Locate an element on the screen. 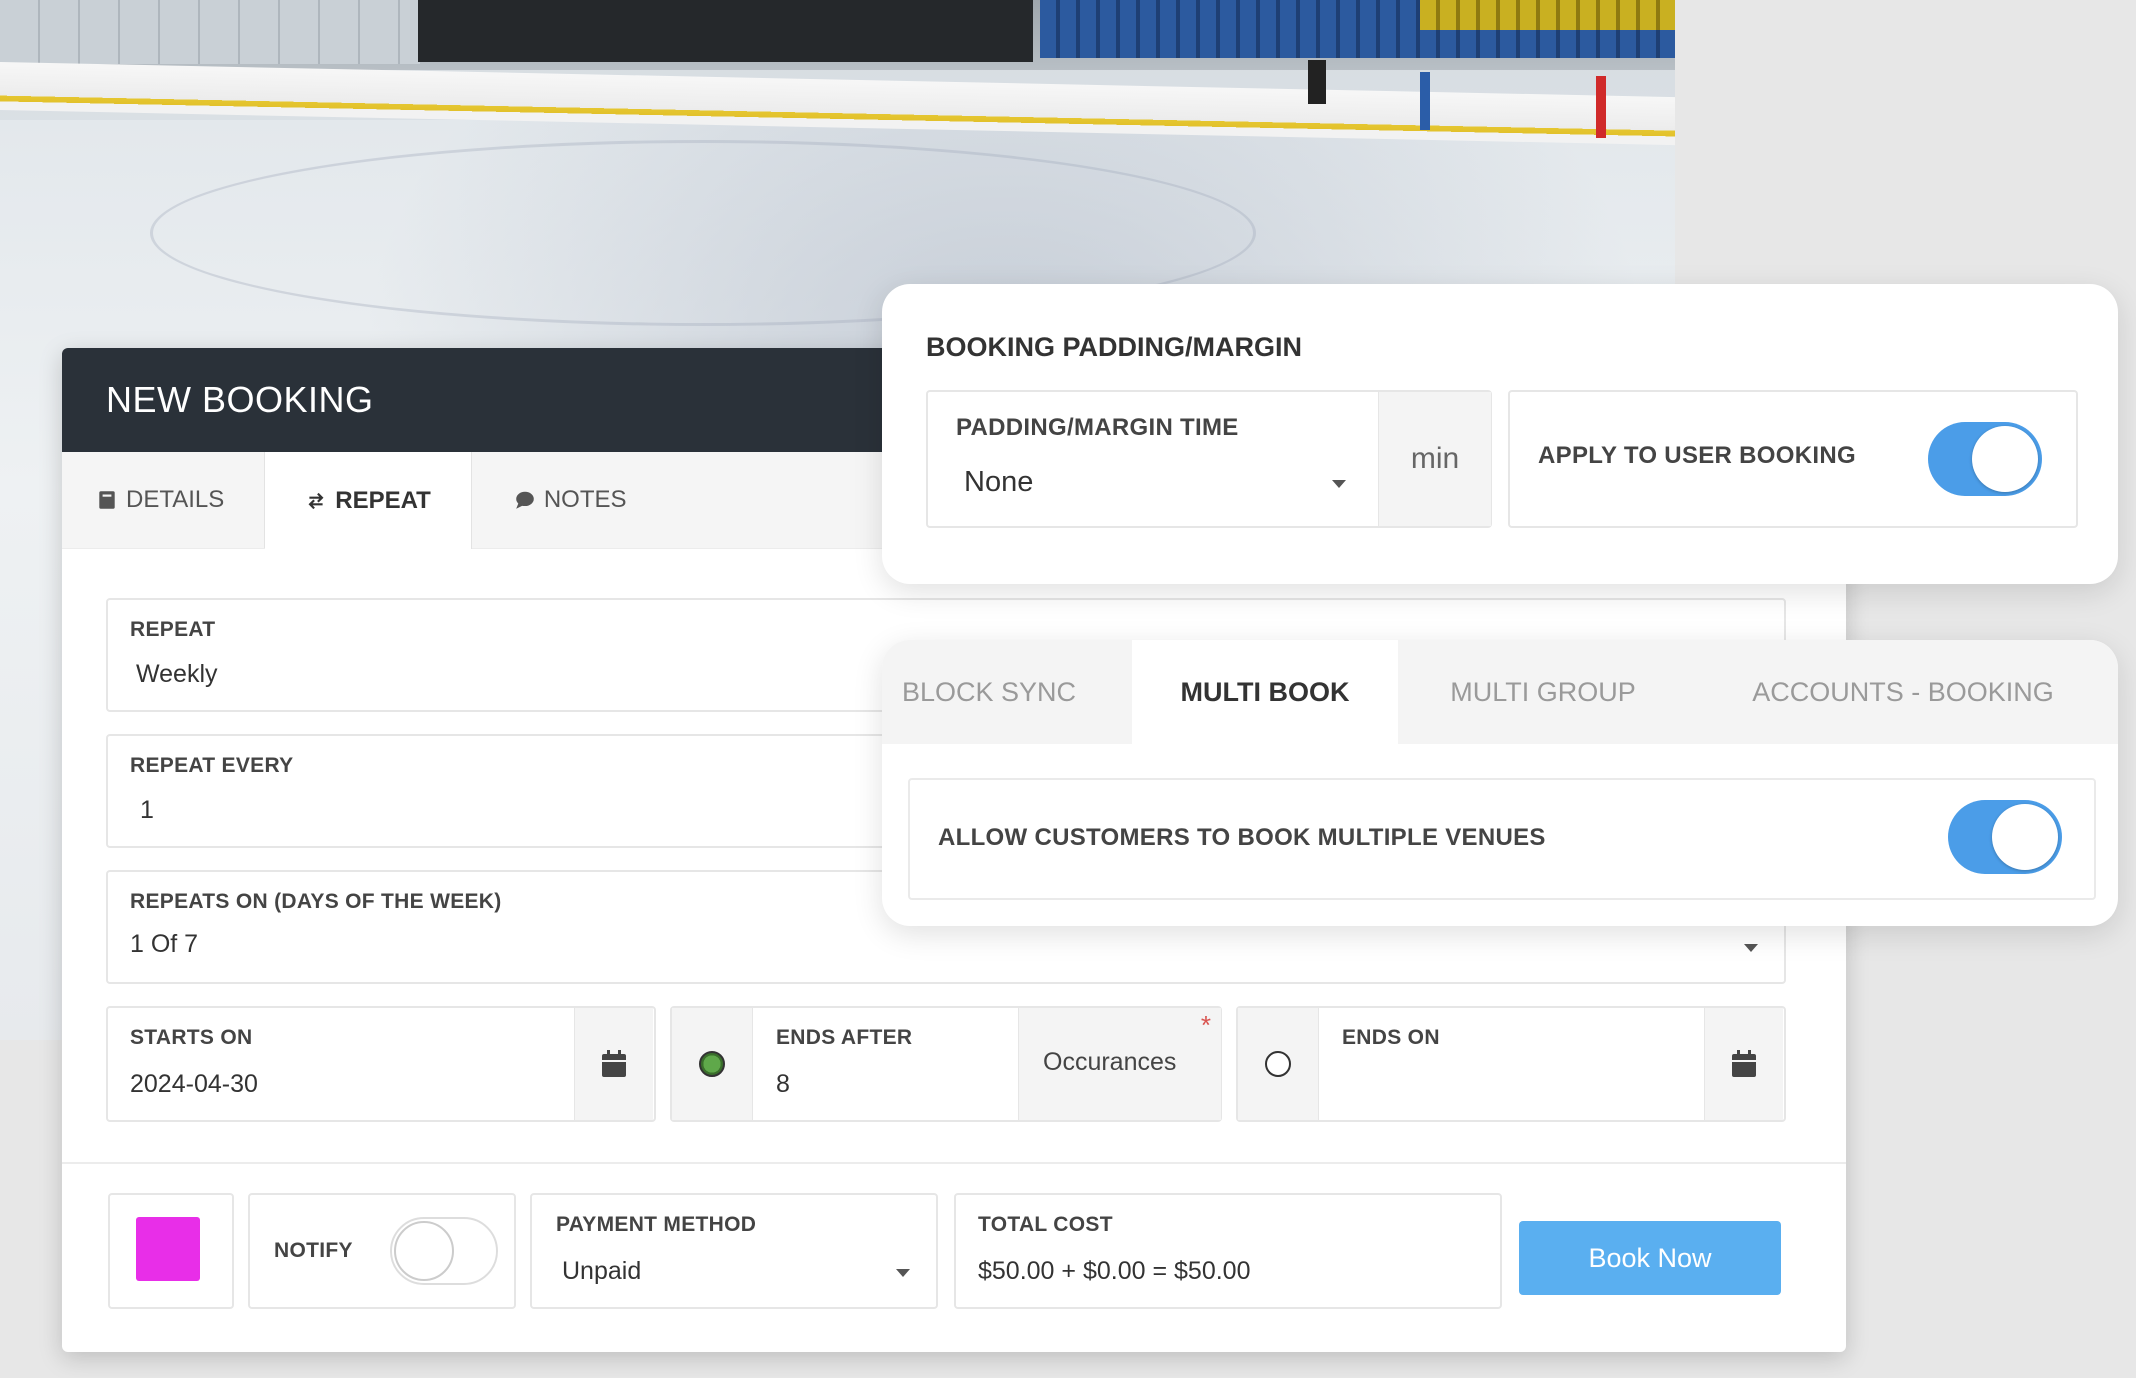 The height and width of the screenshot is (1378, 2136). padding-time-value: None is located at coordinates (999, 482).